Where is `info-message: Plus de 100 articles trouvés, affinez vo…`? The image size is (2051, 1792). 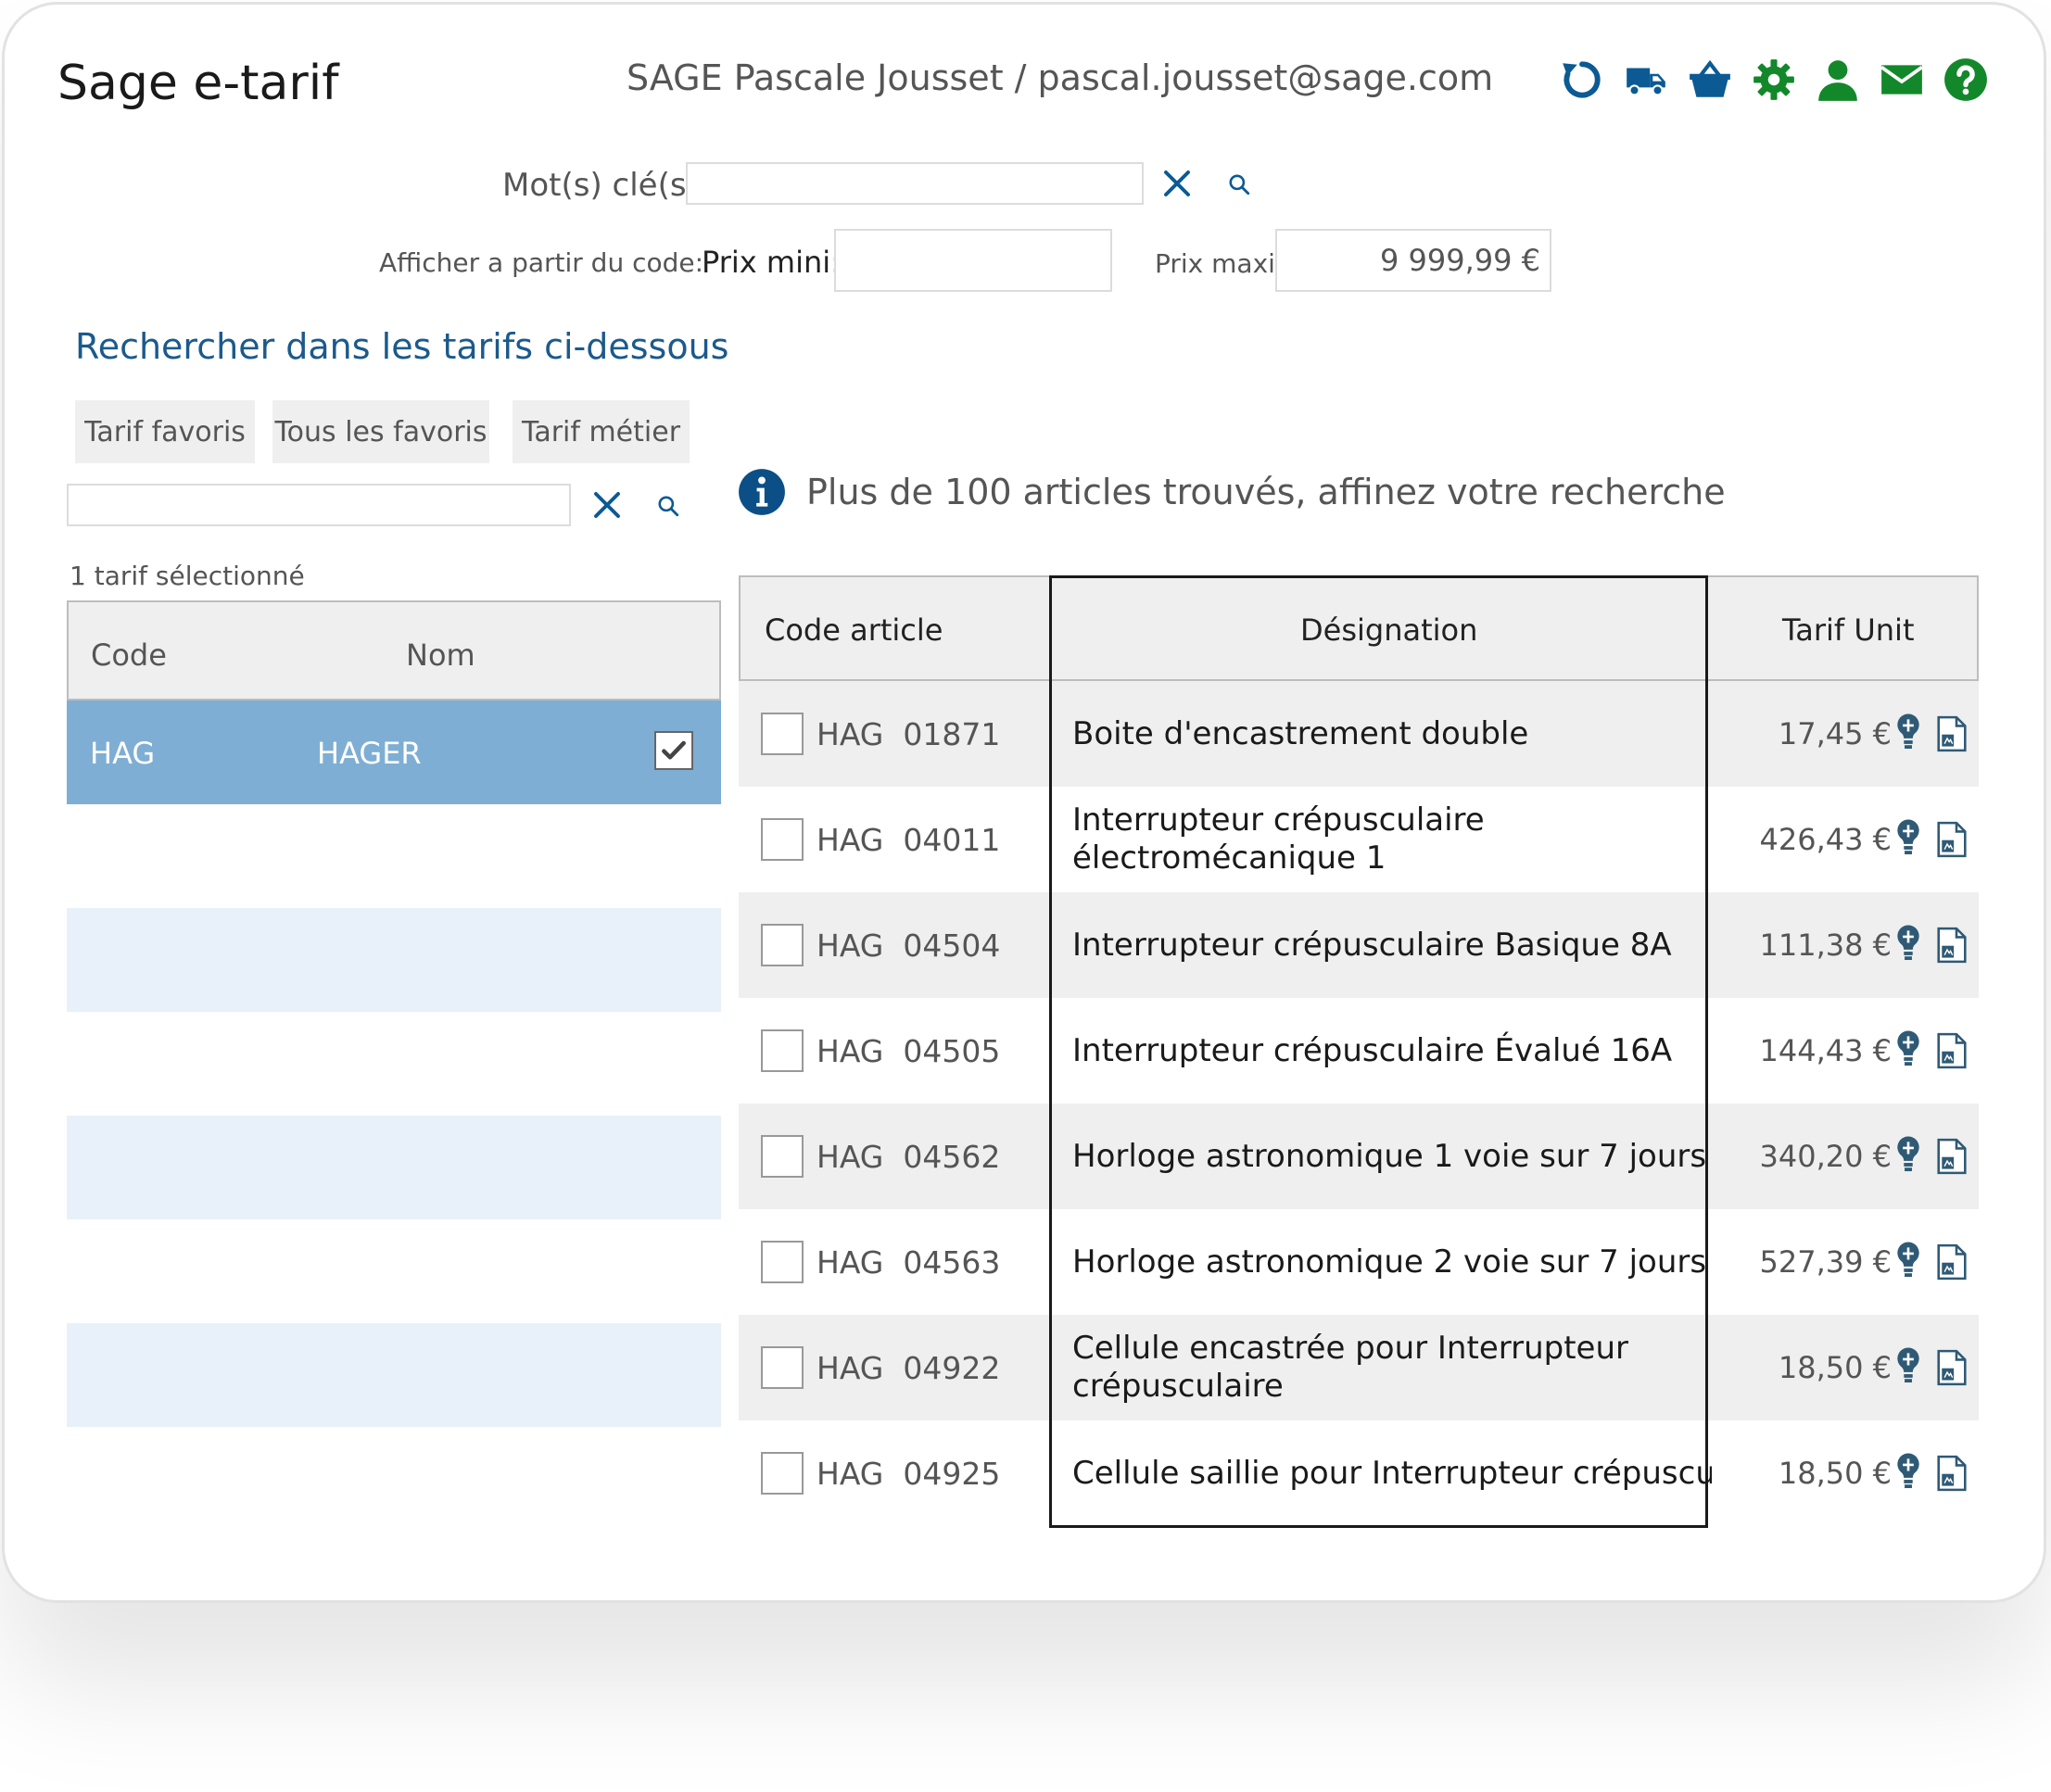
info-message: Plus de 100 articles trouvés, affinez vo… is located at coordinates (1232, 492).